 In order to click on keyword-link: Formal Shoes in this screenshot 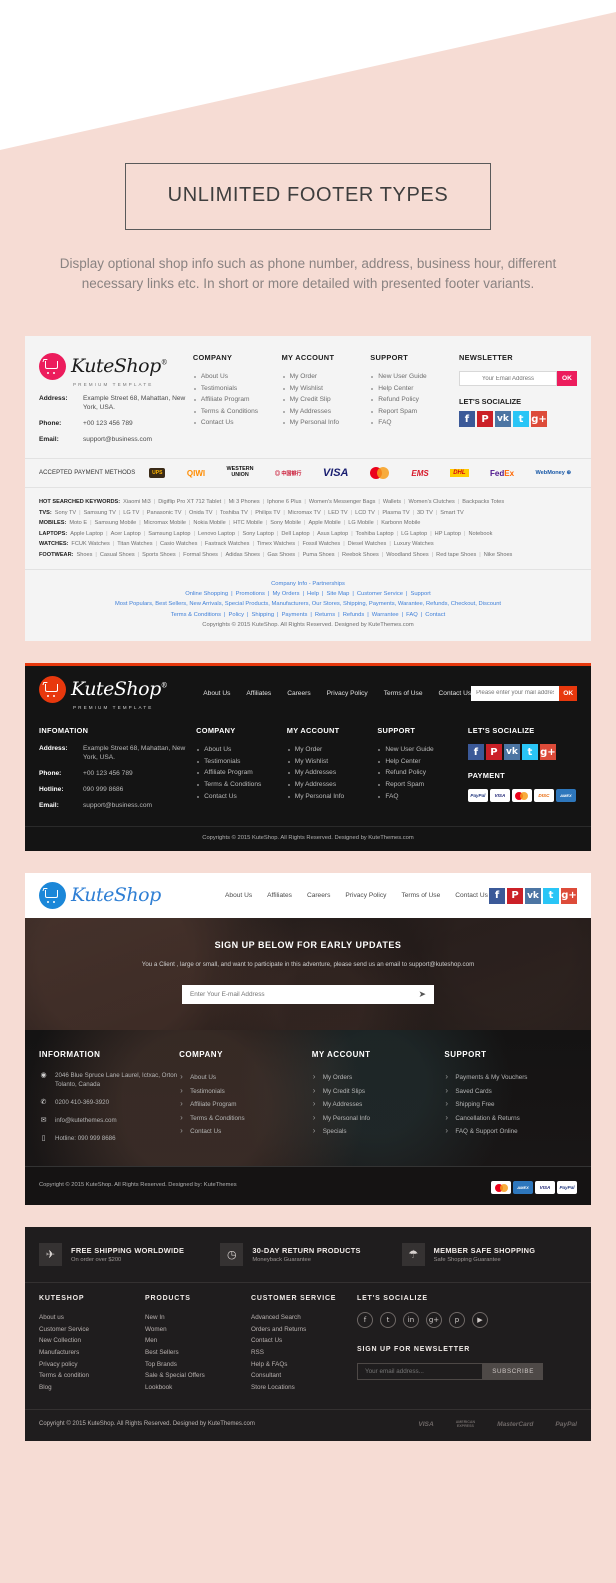, I will do `click(200, 555)`.